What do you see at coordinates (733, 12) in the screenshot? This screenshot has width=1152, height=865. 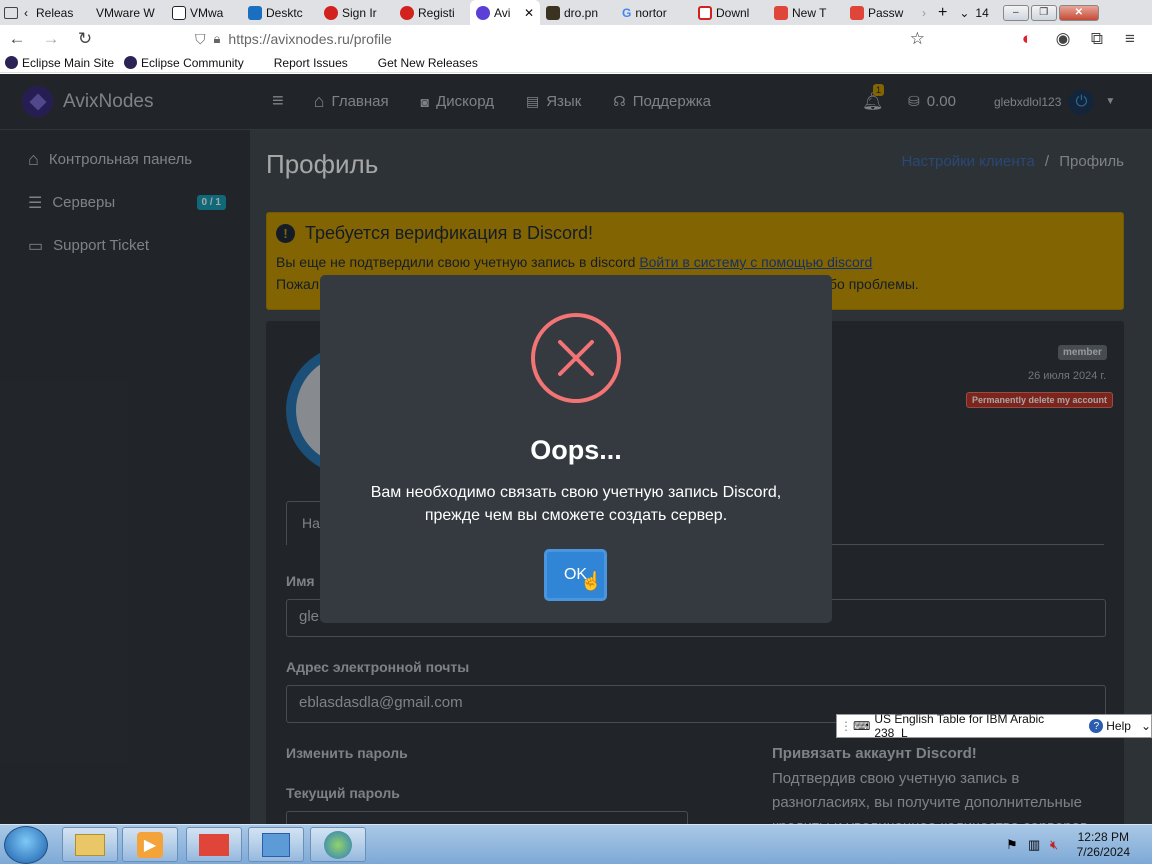 I see `tab-label: Downl` at bounding box center [733, 12].